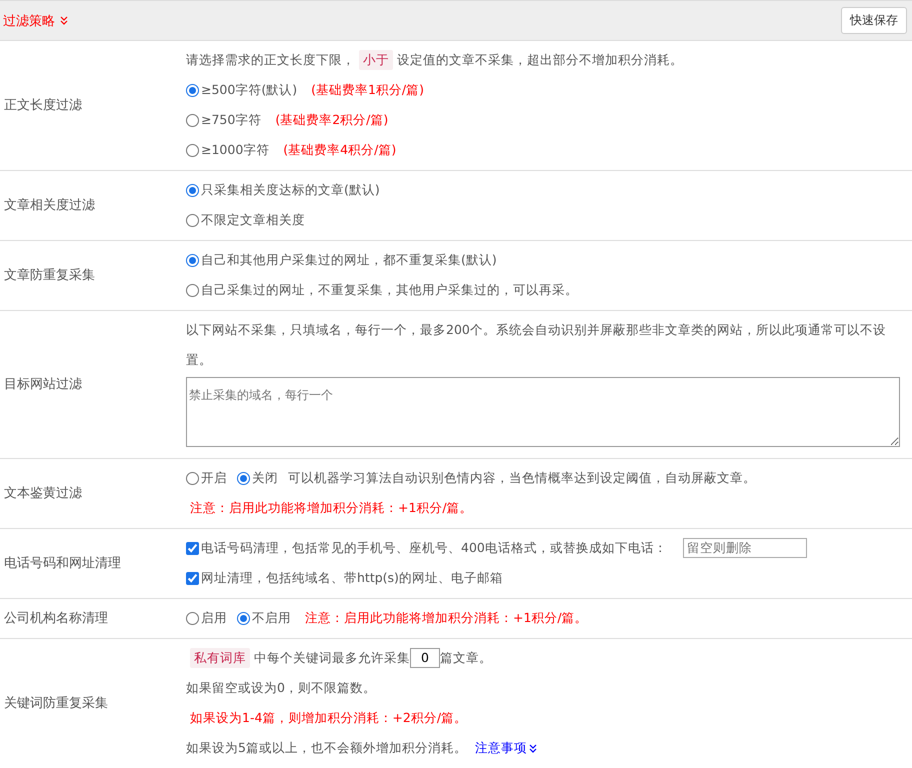 This screenshot has width=912, height=768. Describe the element at coordinates (220, 658) in the screenshot. I see `highlight-tag: 私有词库` at that location.